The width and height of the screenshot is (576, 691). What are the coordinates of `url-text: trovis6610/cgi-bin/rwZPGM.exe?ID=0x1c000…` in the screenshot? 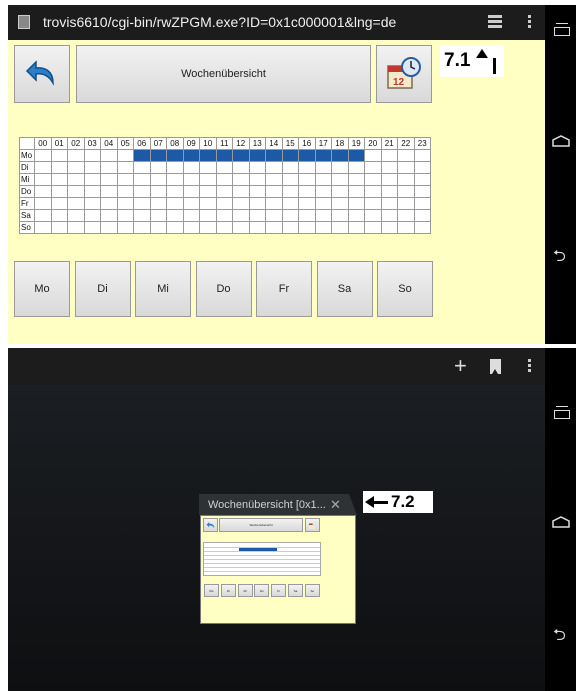 It's located at (219, 22).